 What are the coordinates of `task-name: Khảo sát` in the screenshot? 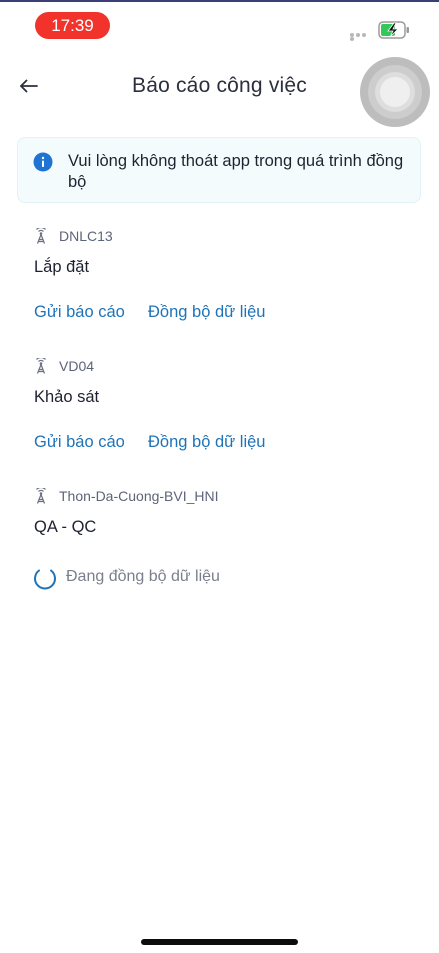 It's located at (67, 397).